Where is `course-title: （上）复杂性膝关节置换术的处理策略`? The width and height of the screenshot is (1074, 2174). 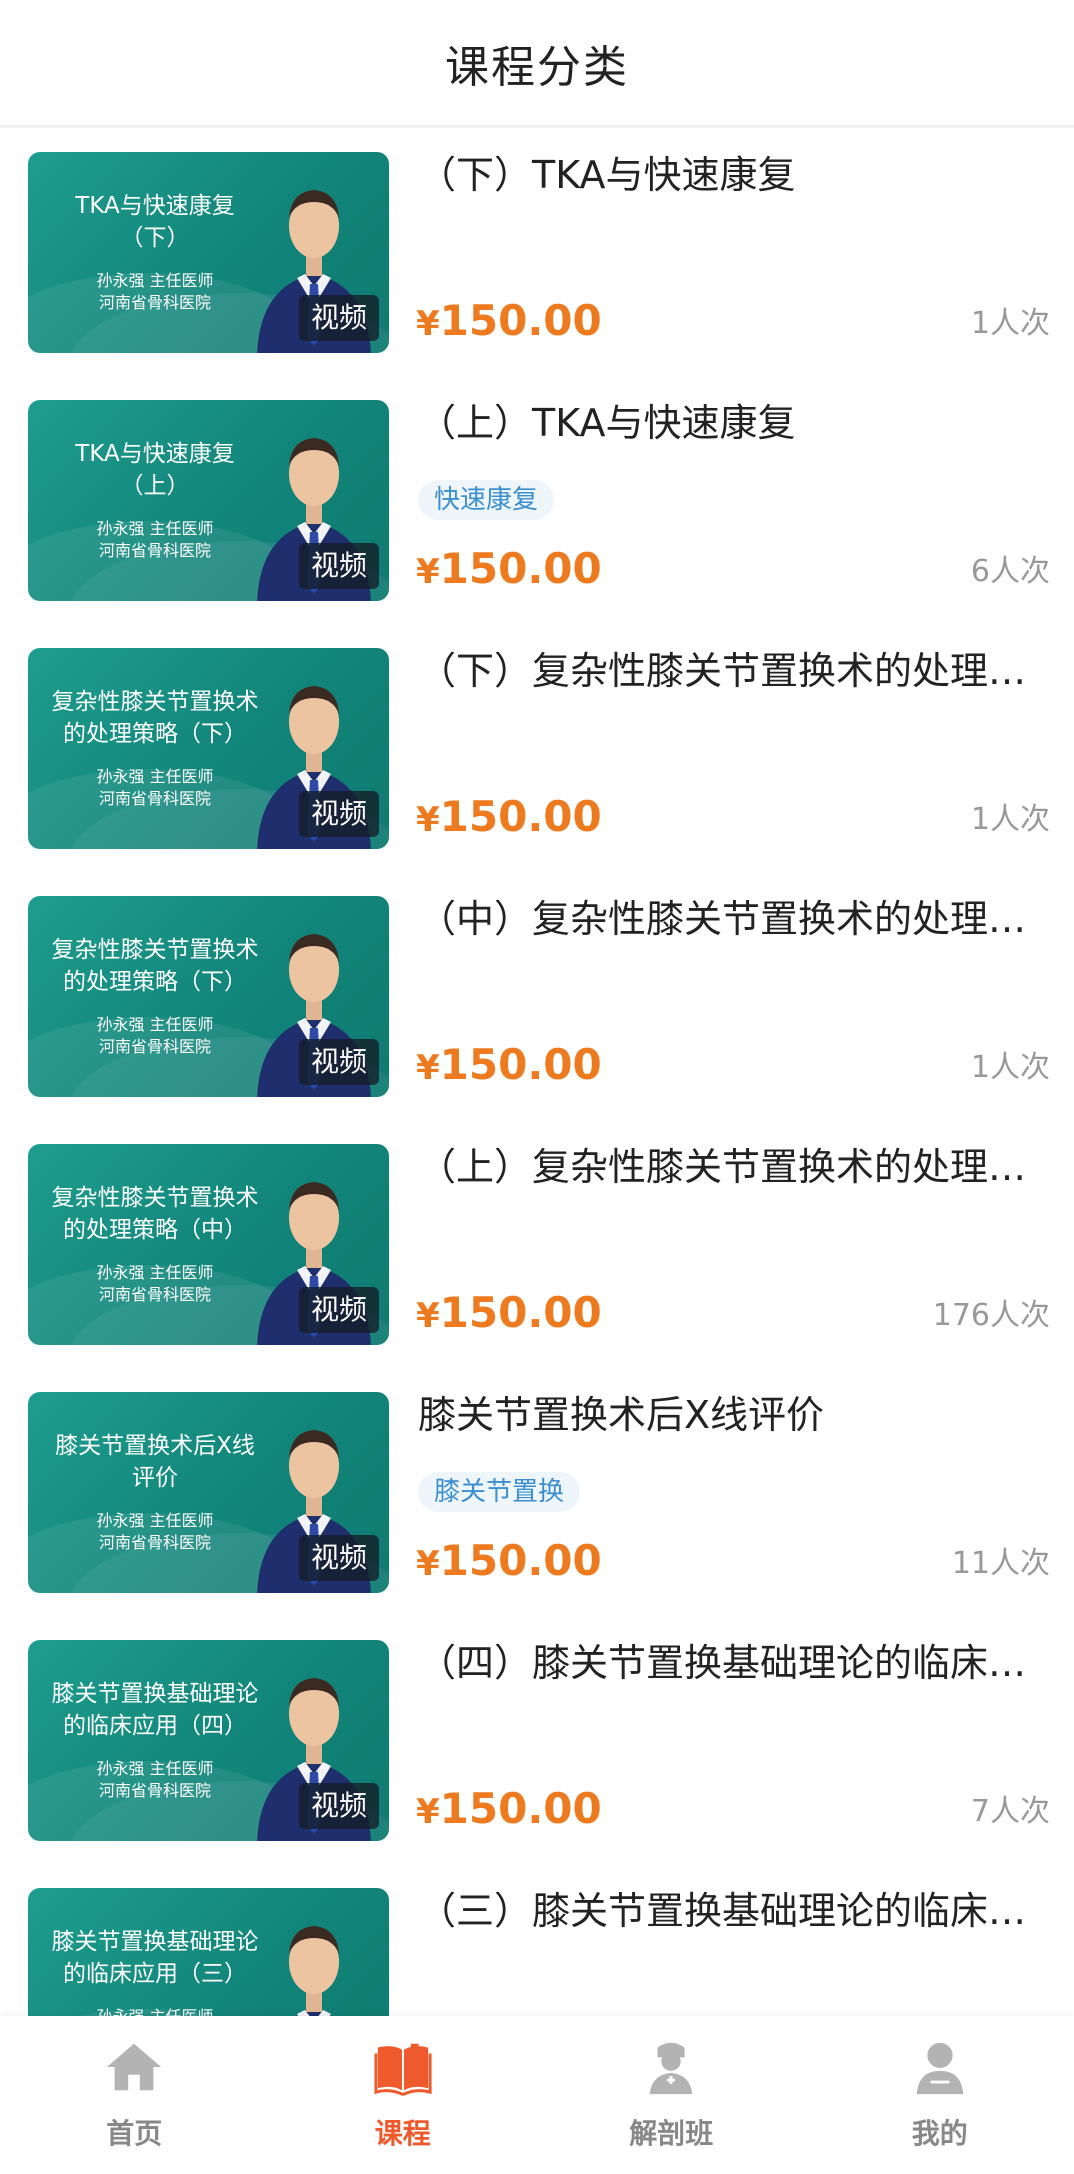
course-title: （上）复杂性膝关节置换术的处理策略 is located at coordinates (735, 1167).